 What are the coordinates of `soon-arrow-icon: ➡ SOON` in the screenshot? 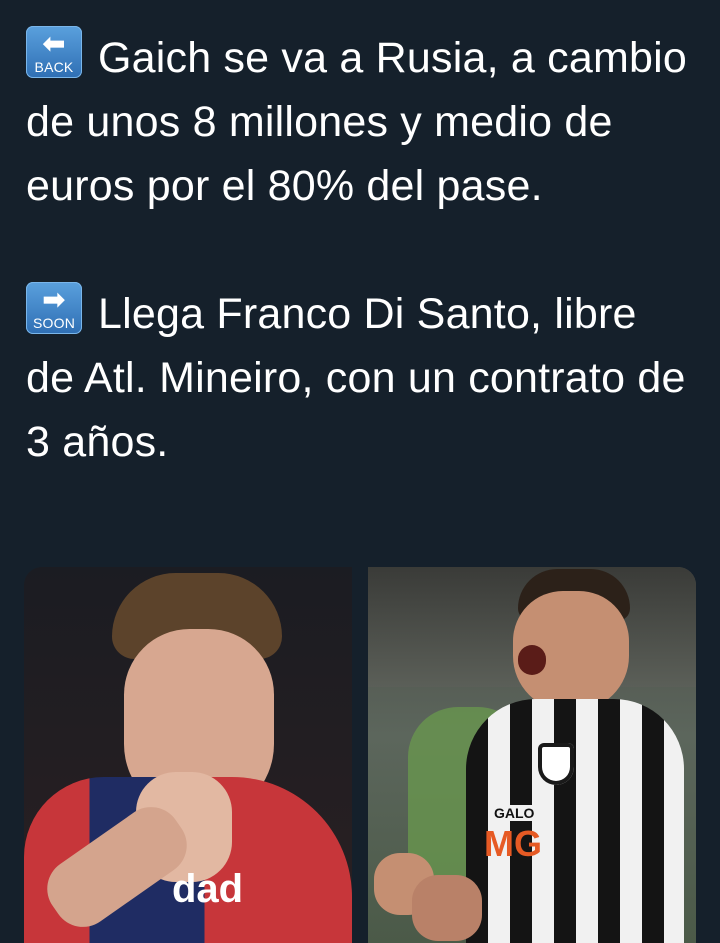 It's located at (54, 308).